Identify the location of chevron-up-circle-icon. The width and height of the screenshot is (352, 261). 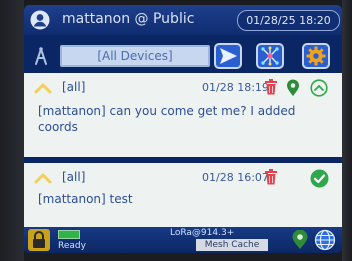
(319, 88).